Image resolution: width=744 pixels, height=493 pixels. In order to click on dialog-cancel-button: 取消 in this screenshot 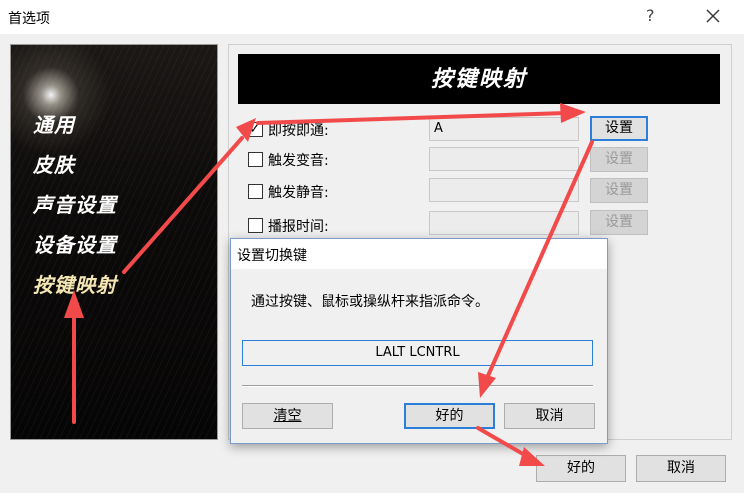, I will do `click(549, 416)`.